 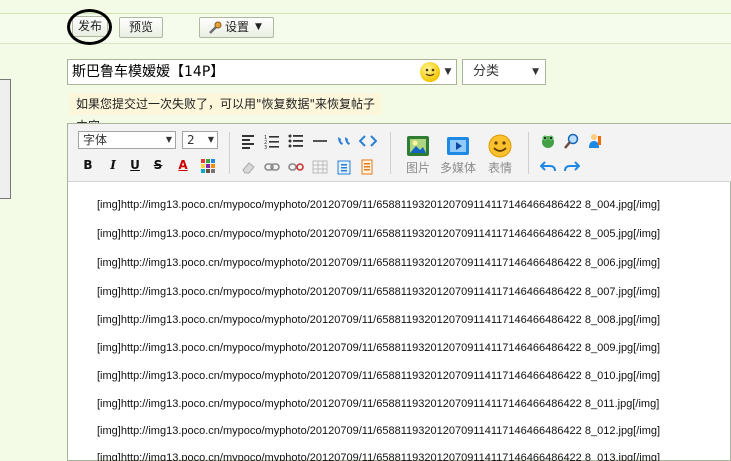 I want to click on category-label: 分类, so click(x=486, y=71).